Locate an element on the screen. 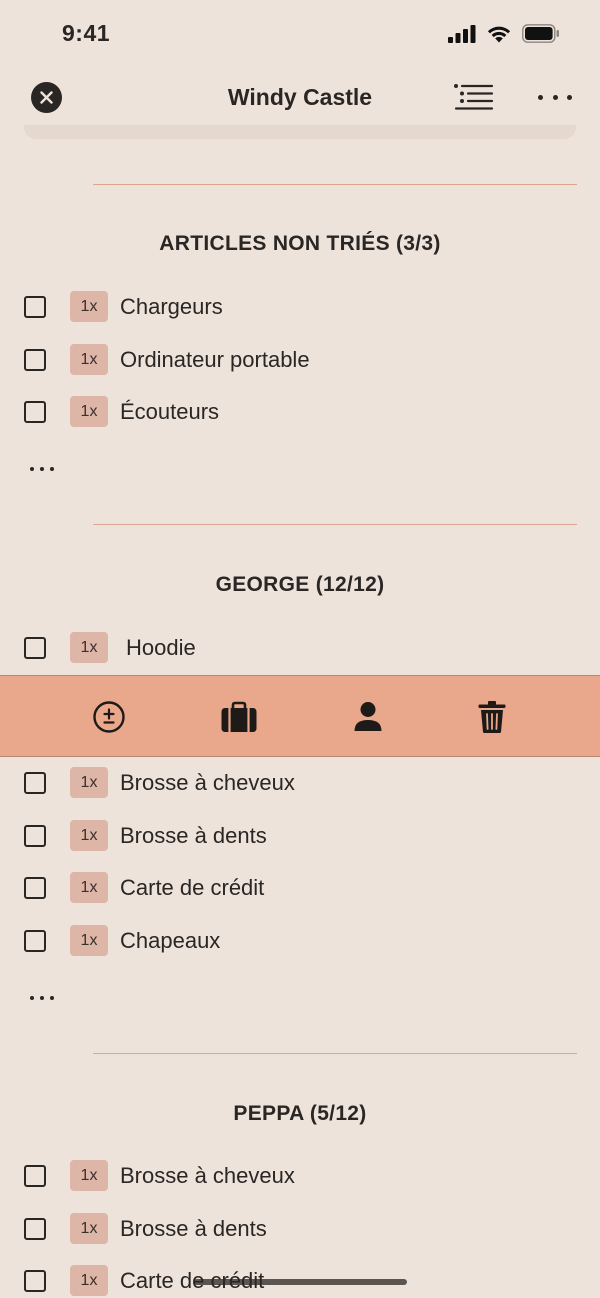 This screenshot has height=1298, width=600. list-item: 1x Écouteurs is located at coordinates (300, 412).